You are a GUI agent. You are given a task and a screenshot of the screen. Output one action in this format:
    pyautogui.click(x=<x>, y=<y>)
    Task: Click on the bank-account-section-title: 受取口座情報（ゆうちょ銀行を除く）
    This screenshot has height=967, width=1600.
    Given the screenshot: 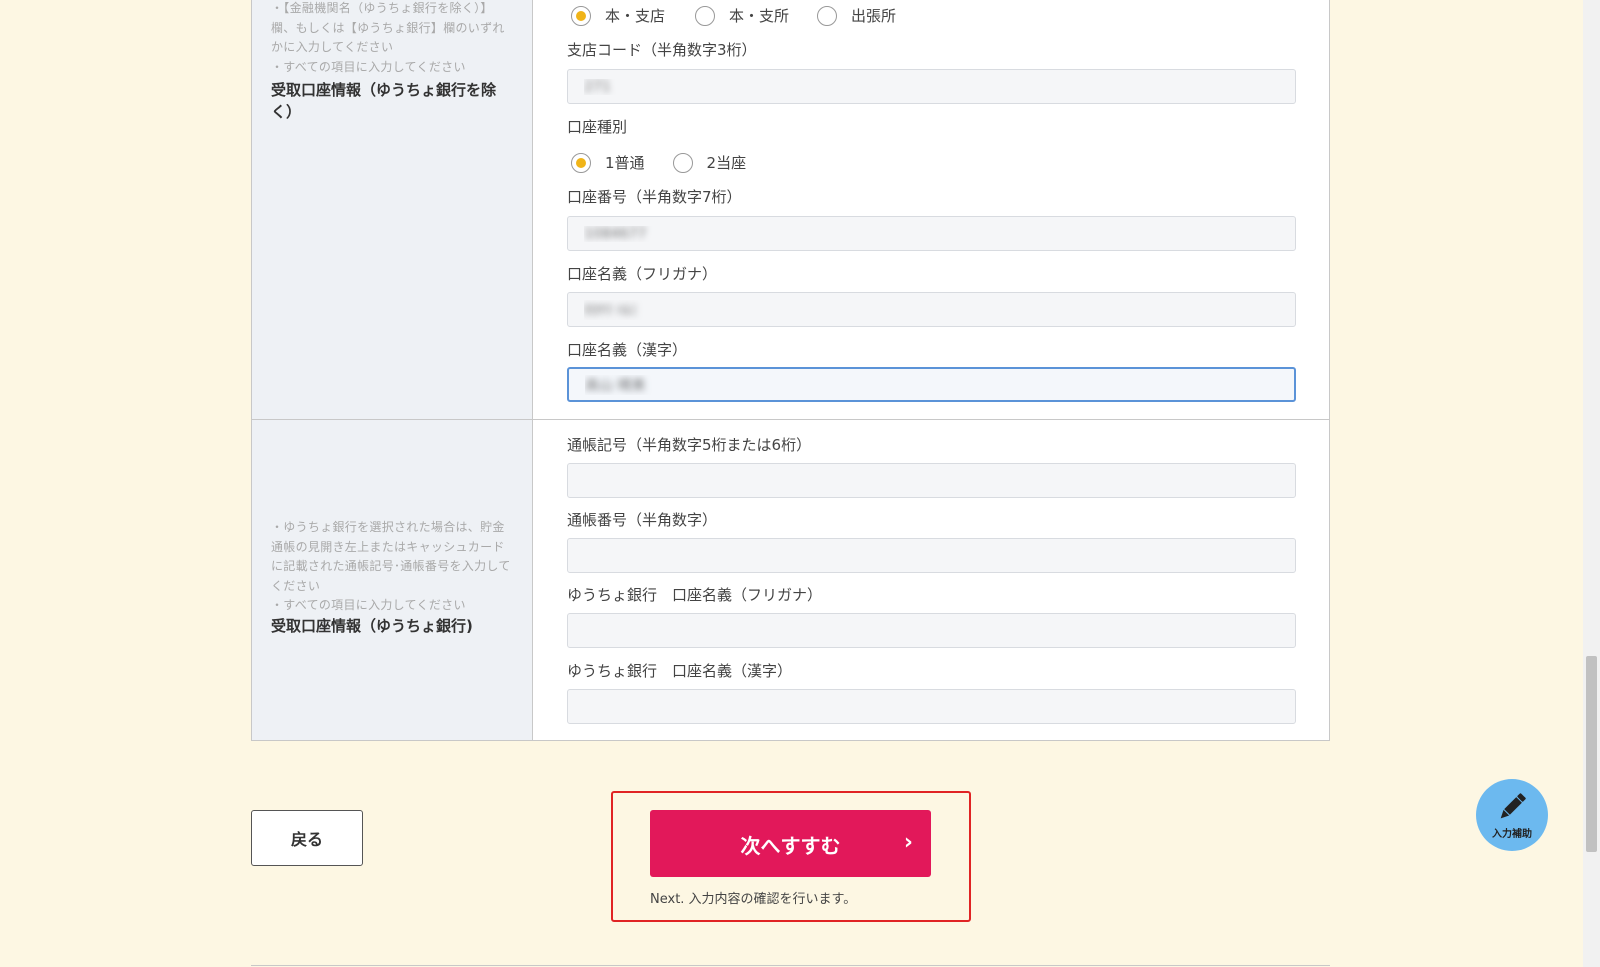 What is the action you would take?
    pyautogui.click(x=384, y=101)
    